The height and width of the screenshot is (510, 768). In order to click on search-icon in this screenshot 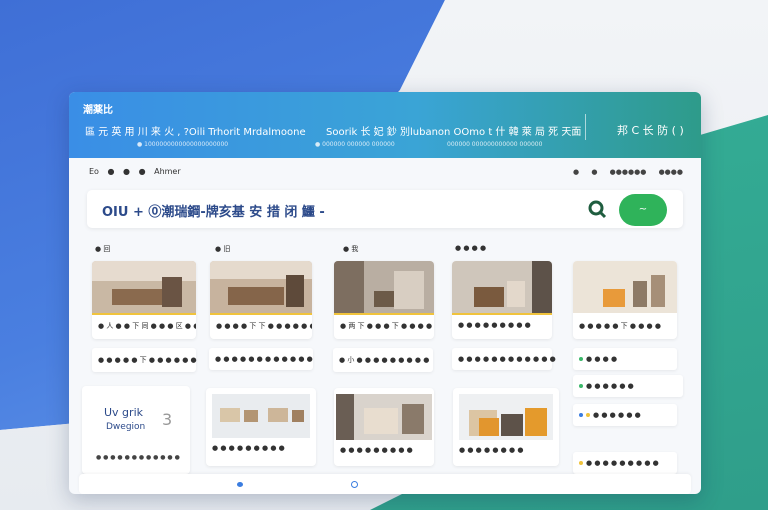, I will do `click(597, 209)`.